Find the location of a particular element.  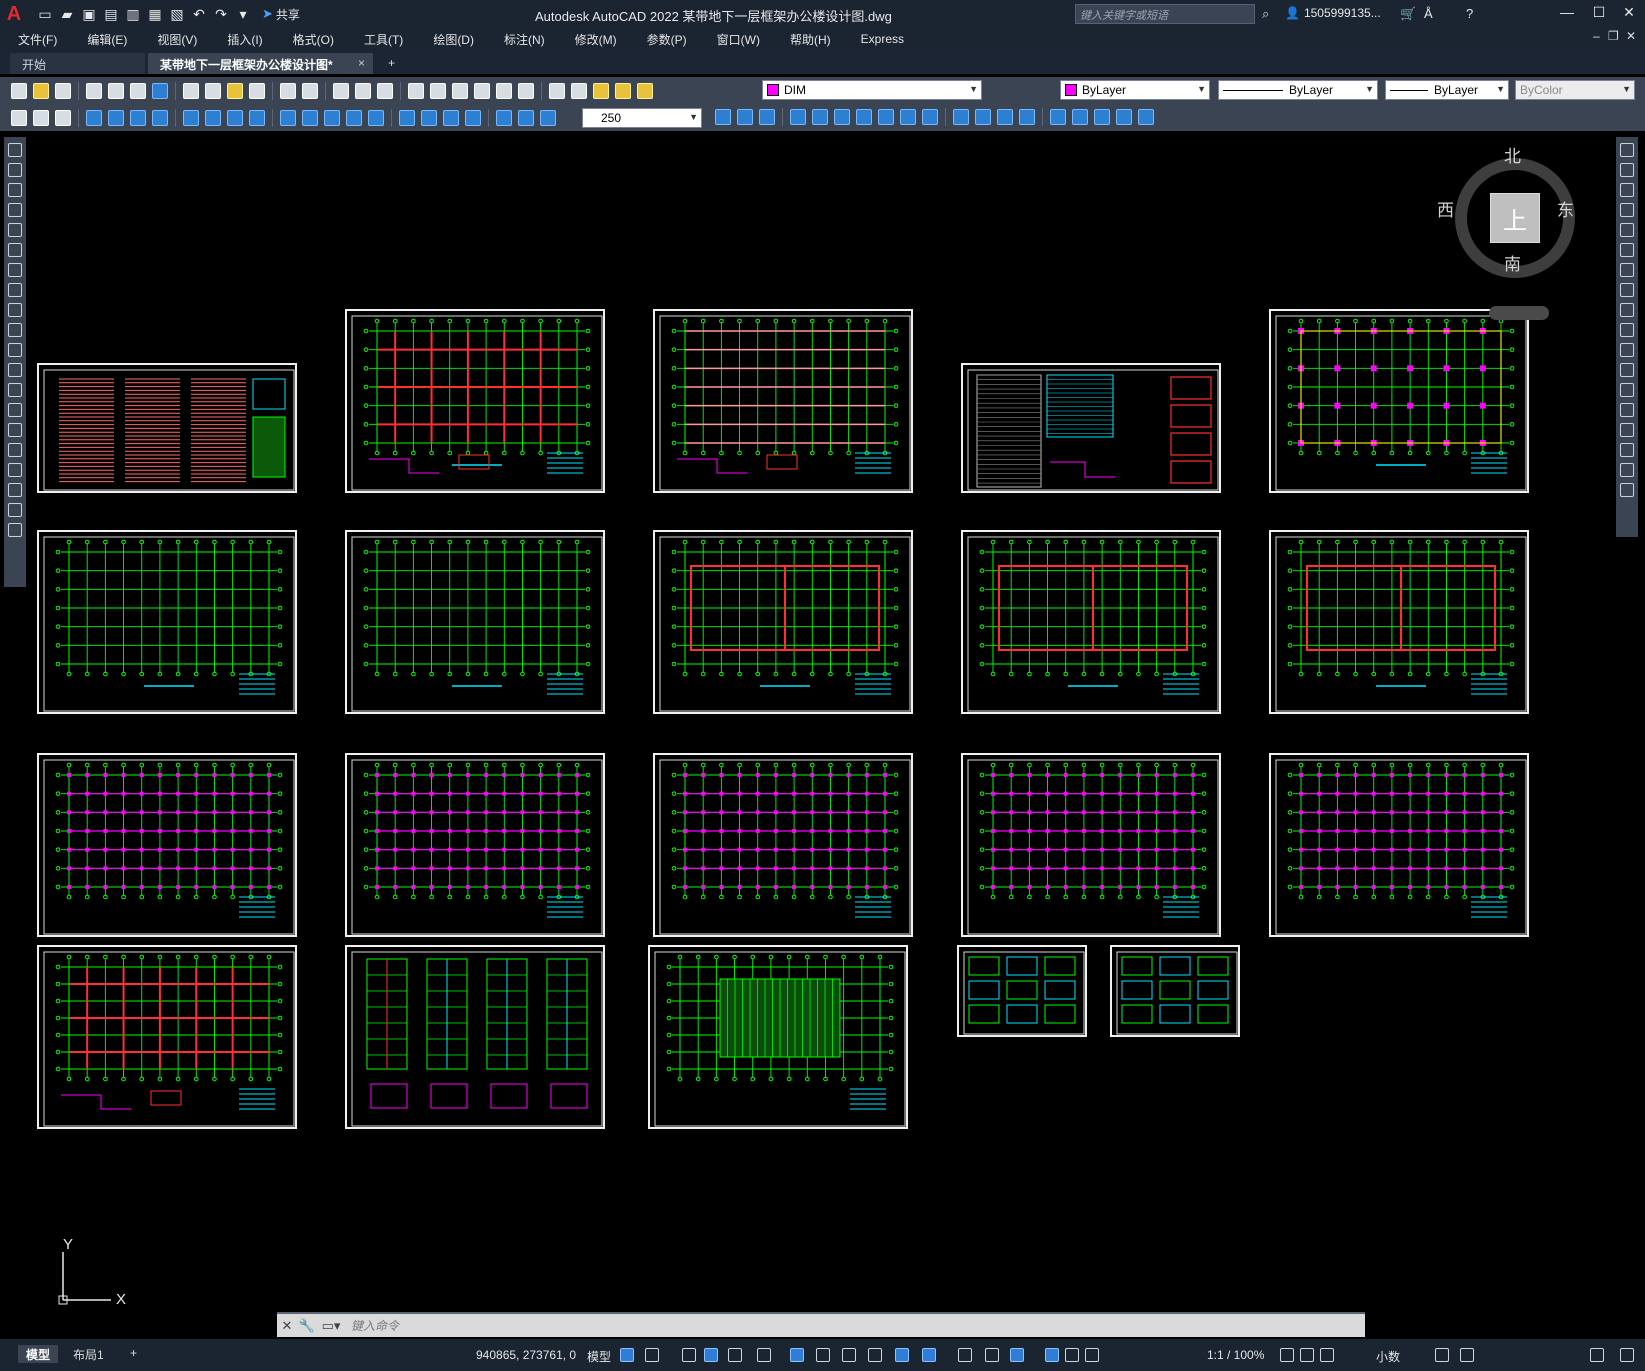

transparency-icon is located at coordinates (849, 1355).